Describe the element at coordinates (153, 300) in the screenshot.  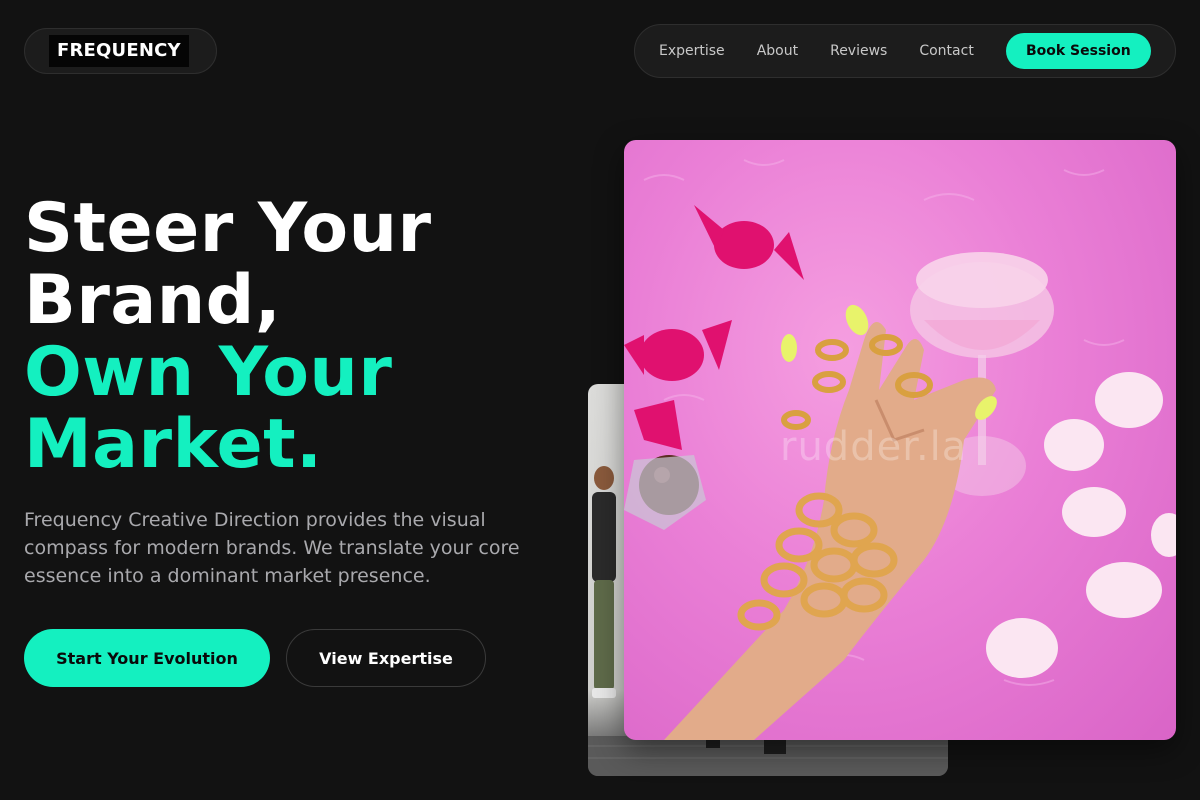
I see `hero-title-line-2: Brand,` at that location.